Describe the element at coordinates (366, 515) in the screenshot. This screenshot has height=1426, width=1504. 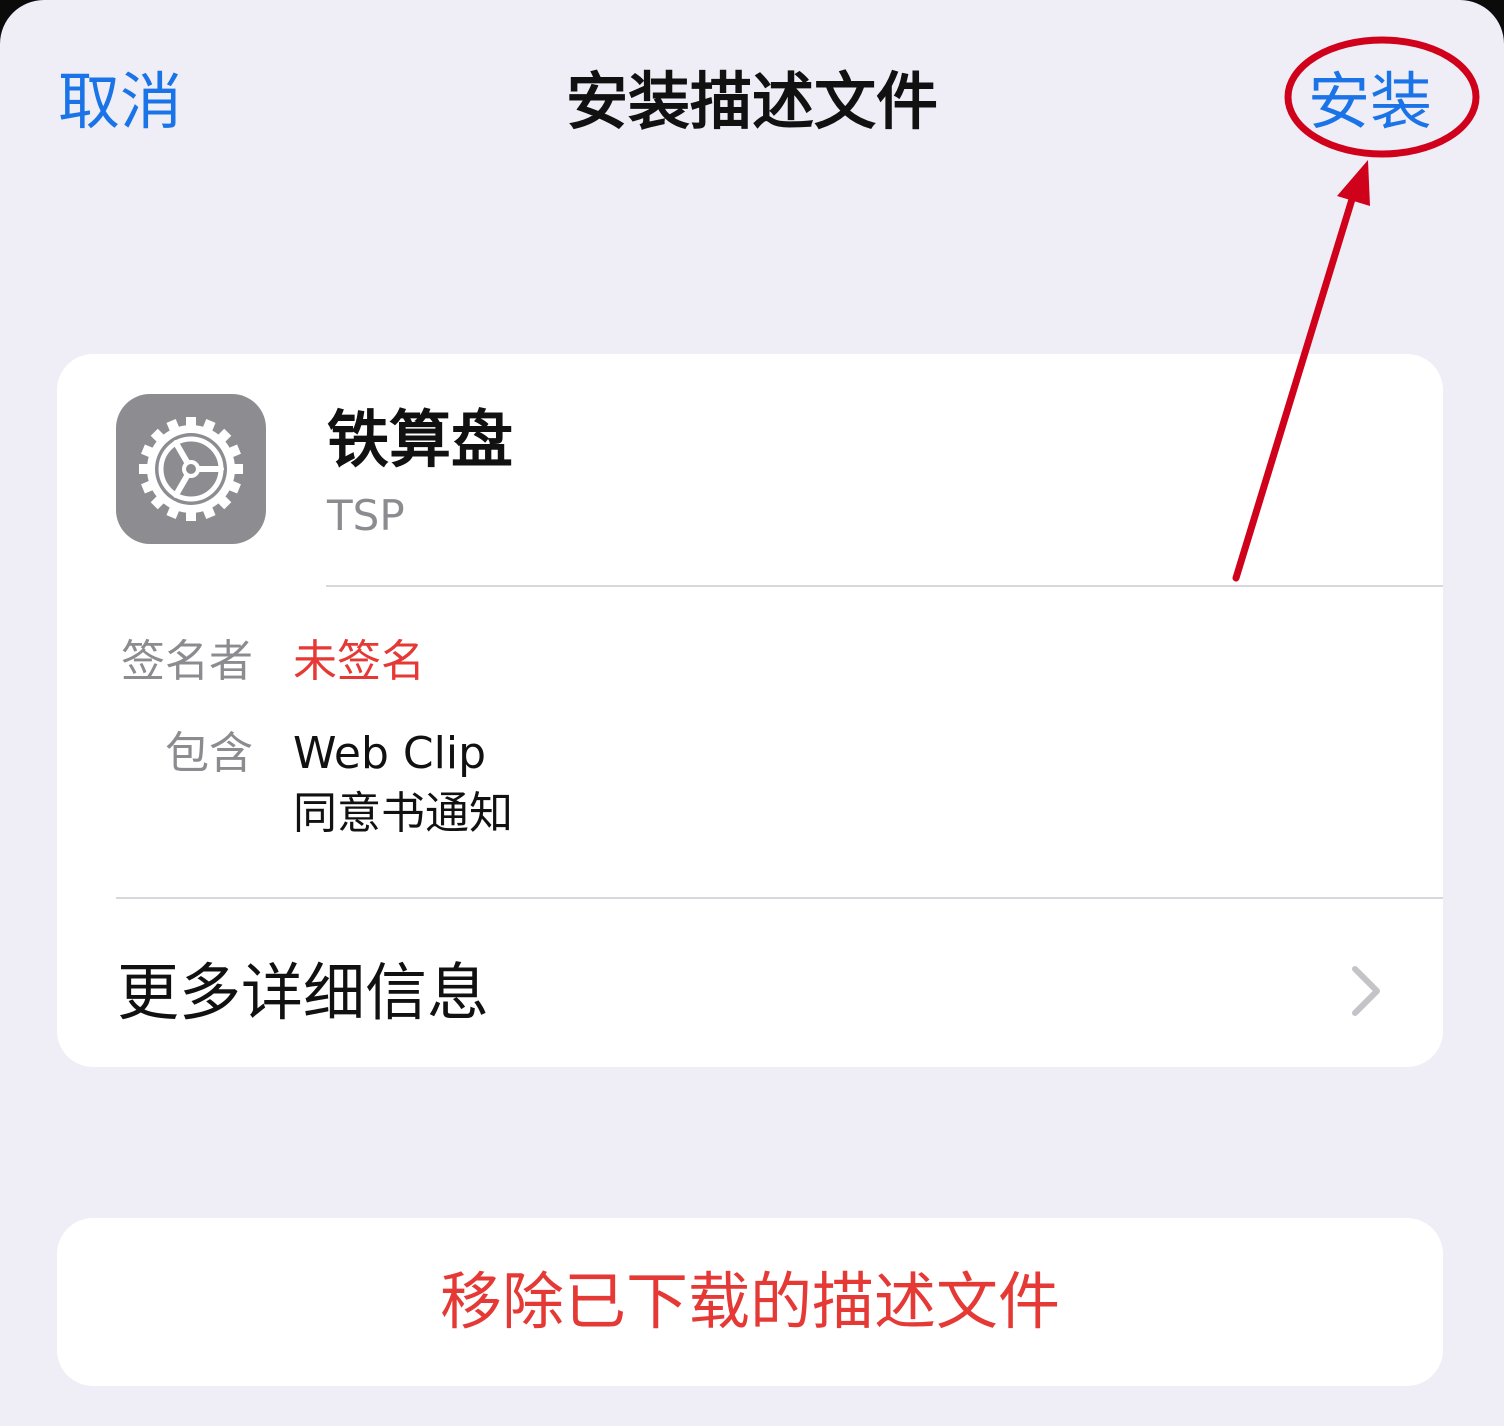
I see `profile-organization: TSP` at that location.